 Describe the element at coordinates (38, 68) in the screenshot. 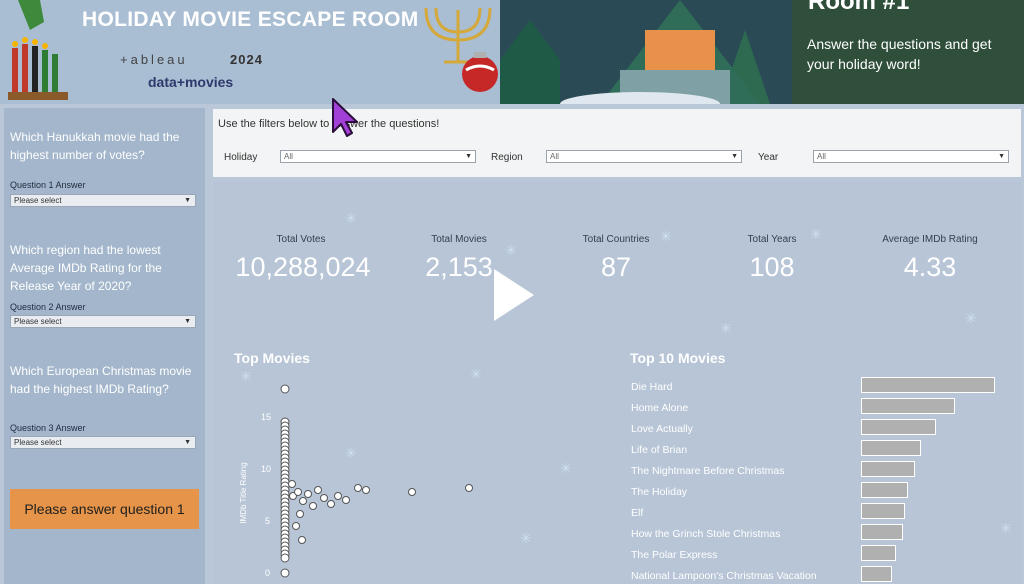

I see `kinara-icon` at that location.